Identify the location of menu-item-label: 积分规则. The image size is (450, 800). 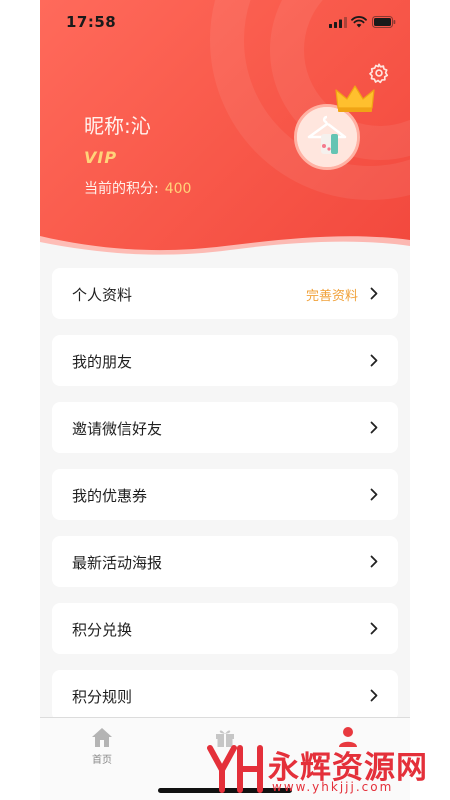
(102, 697).